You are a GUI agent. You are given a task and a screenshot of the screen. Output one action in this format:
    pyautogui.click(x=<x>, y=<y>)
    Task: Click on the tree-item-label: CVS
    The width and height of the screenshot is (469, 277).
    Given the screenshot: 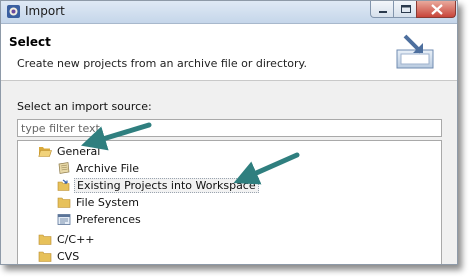 What is the action you would take?
    pyautogui.click(x=68, y=256)
    